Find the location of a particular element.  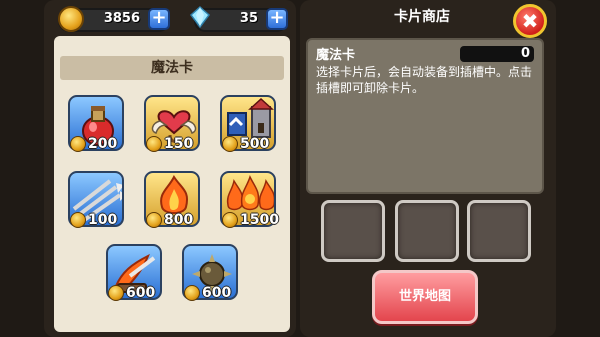

info-title: 魔法卡 is located at coordinates (336, 55).